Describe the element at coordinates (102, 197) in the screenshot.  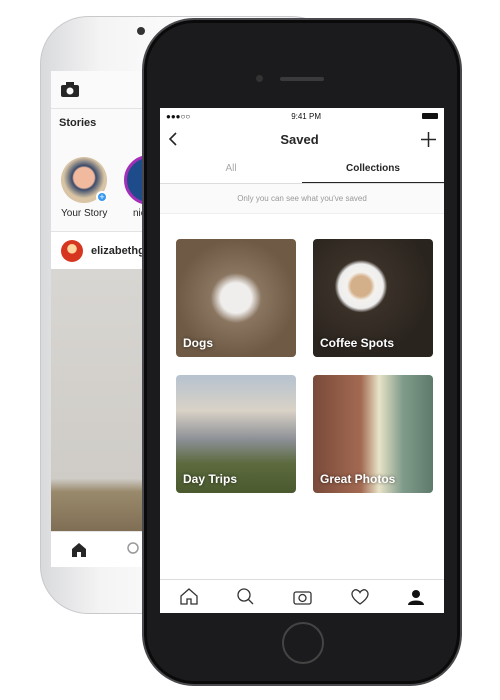
I see `add-story-icon: +` at that location.